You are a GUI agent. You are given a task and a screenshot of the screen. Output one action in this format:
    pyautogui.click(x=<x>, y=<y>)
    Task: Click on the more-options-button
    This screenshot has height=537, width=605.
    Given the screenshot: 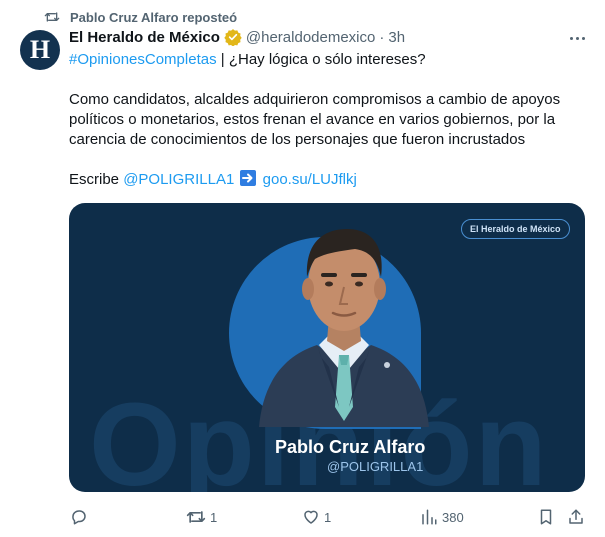 What is the action you would take?
    pyautogui.click(x=577, y=38)
    